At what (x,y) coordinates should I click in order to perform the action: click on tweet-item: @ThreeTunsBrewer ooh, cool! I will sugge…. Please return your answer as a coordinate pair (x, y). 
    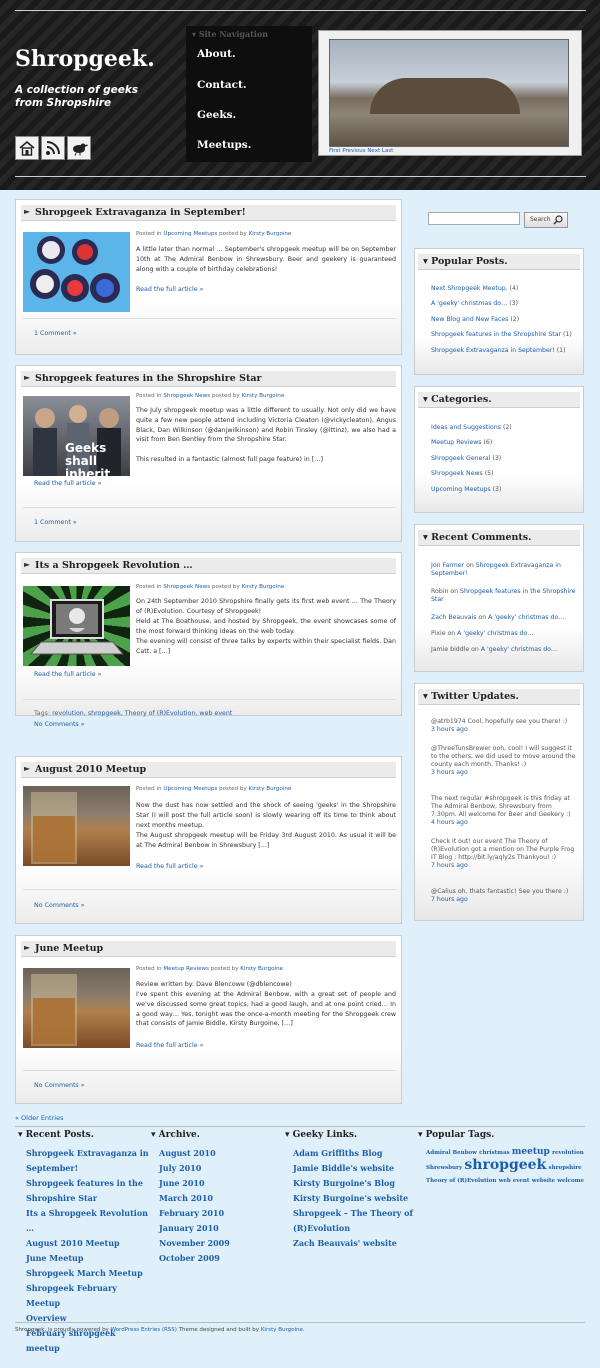
    Looking at the image, I should click on (503, 760).